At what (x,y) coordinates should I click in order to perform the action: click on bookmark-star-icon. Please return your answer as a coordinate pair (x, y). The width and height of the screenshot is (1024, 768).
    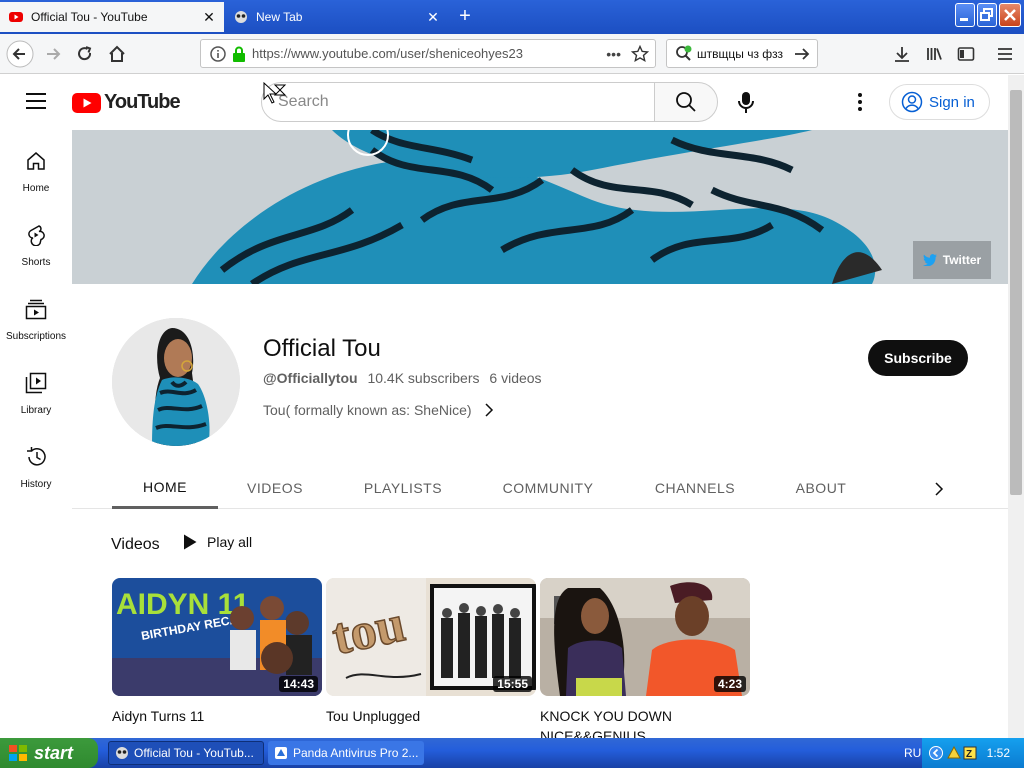
    Looking at the image, I should click on (640, 53).